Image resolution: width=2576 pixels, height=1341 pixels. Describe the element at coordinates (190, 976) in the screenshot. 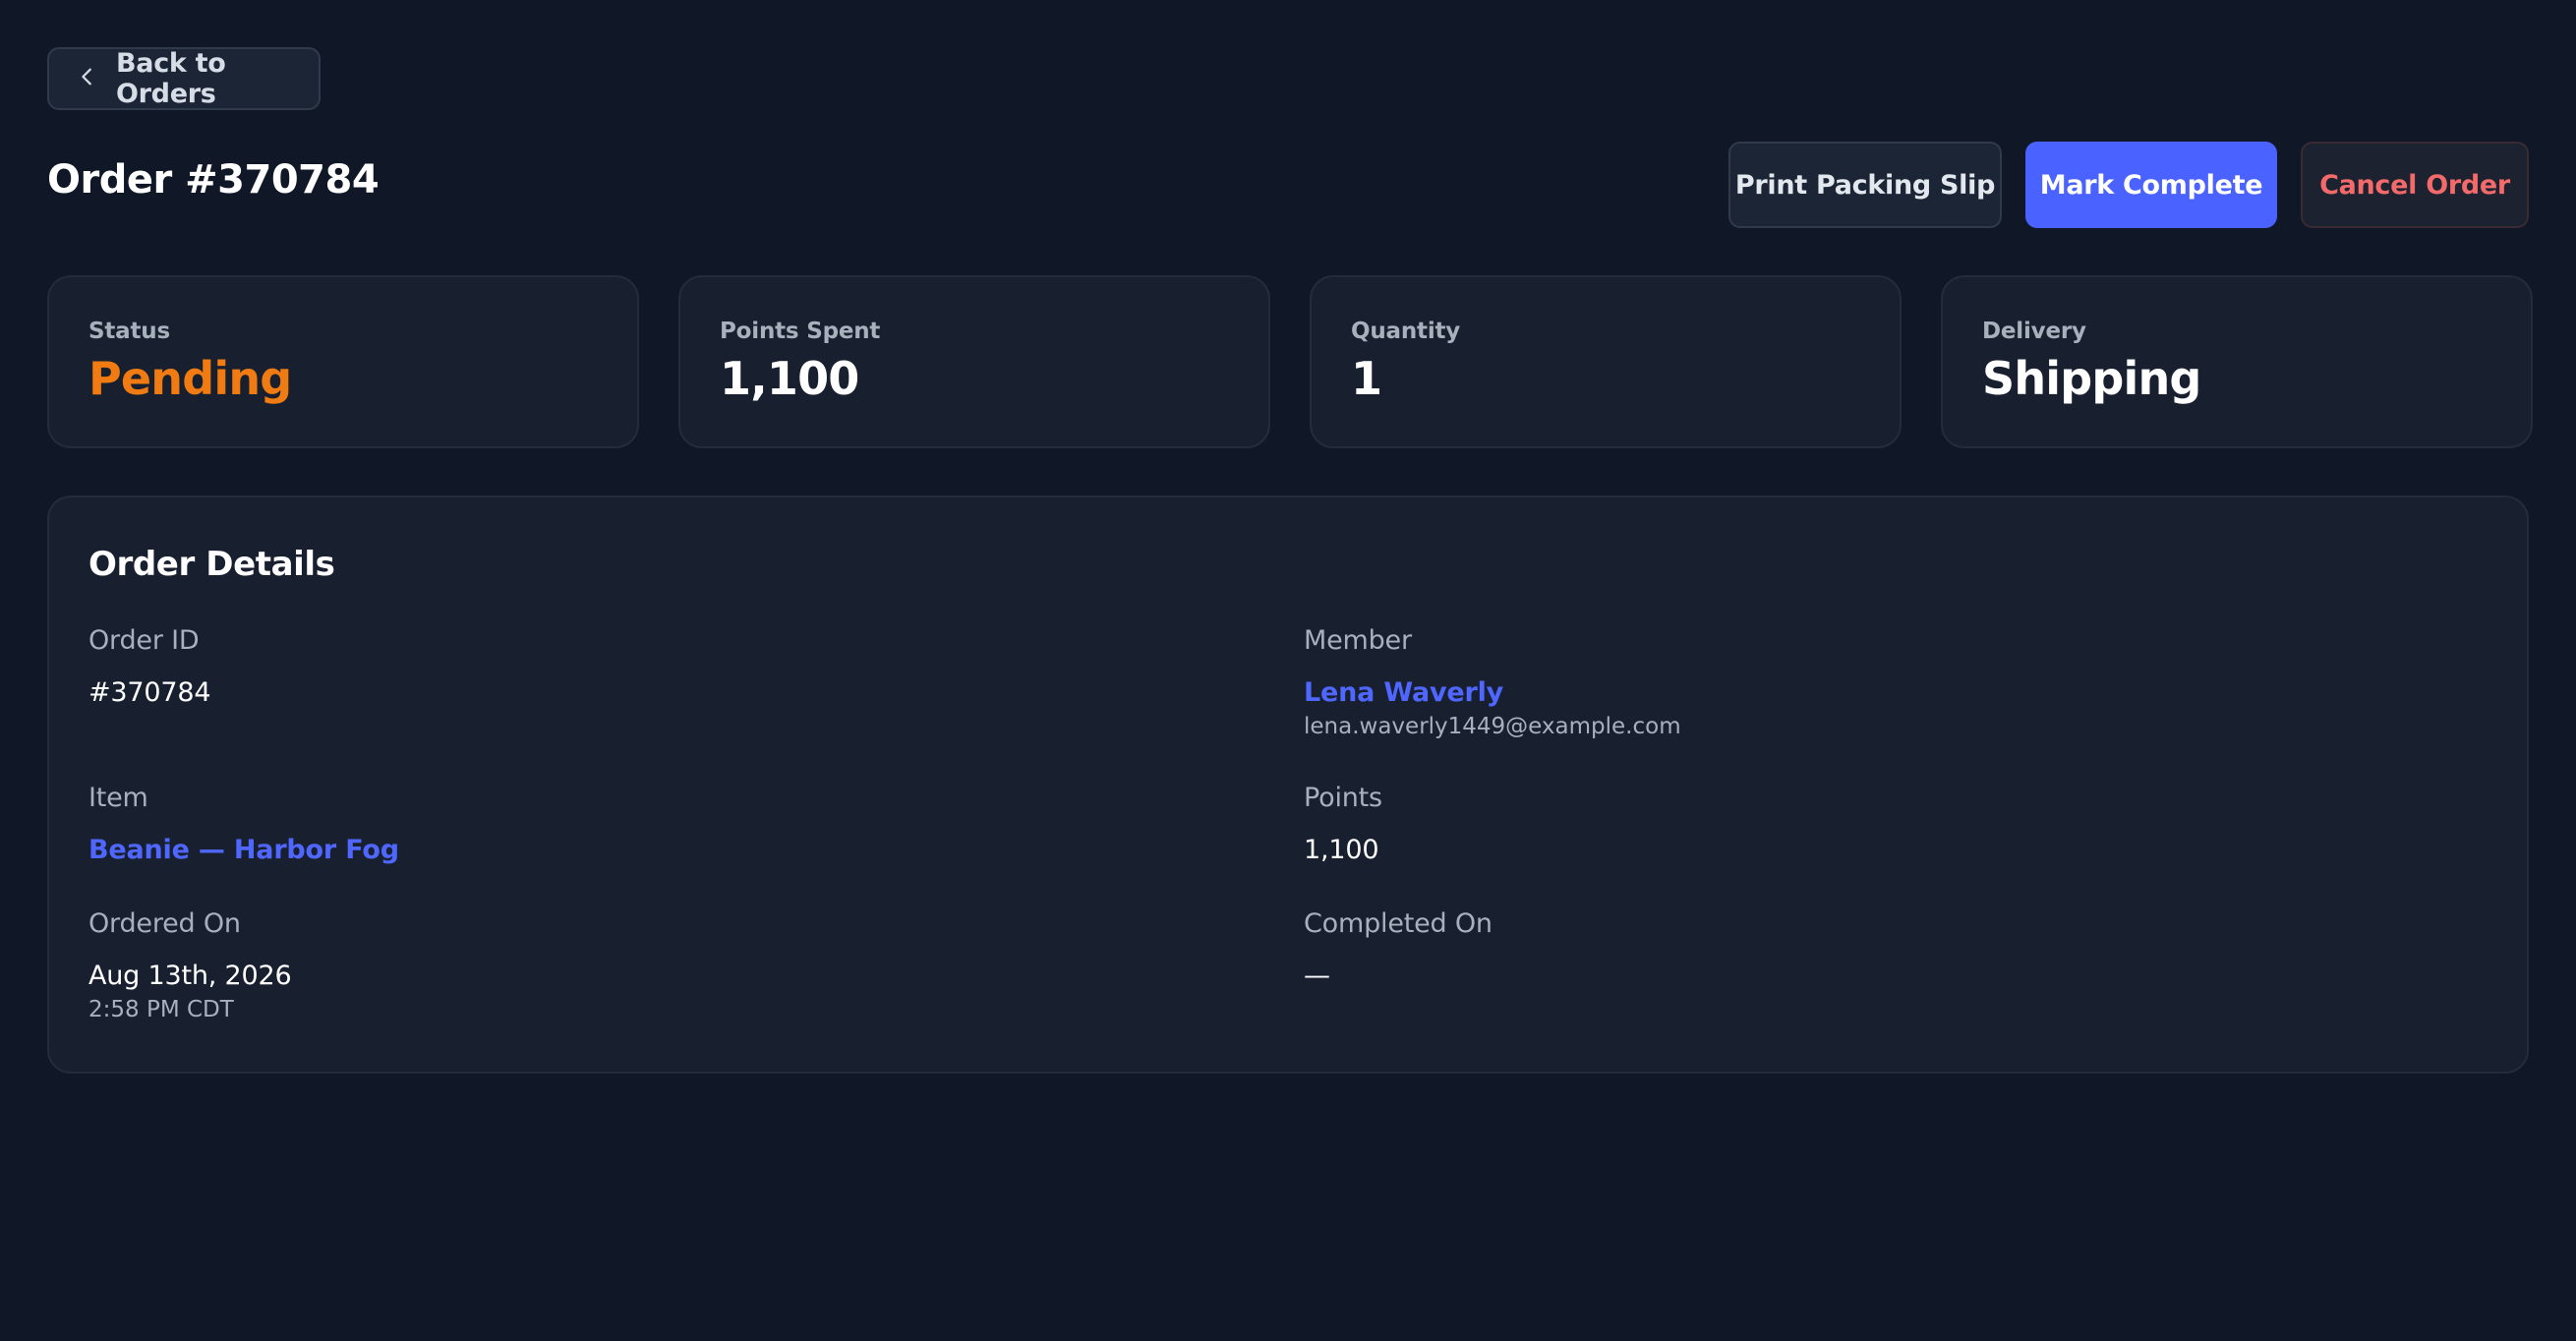

I see `ordered-on-date: Aug 13th, 2026` at that location.